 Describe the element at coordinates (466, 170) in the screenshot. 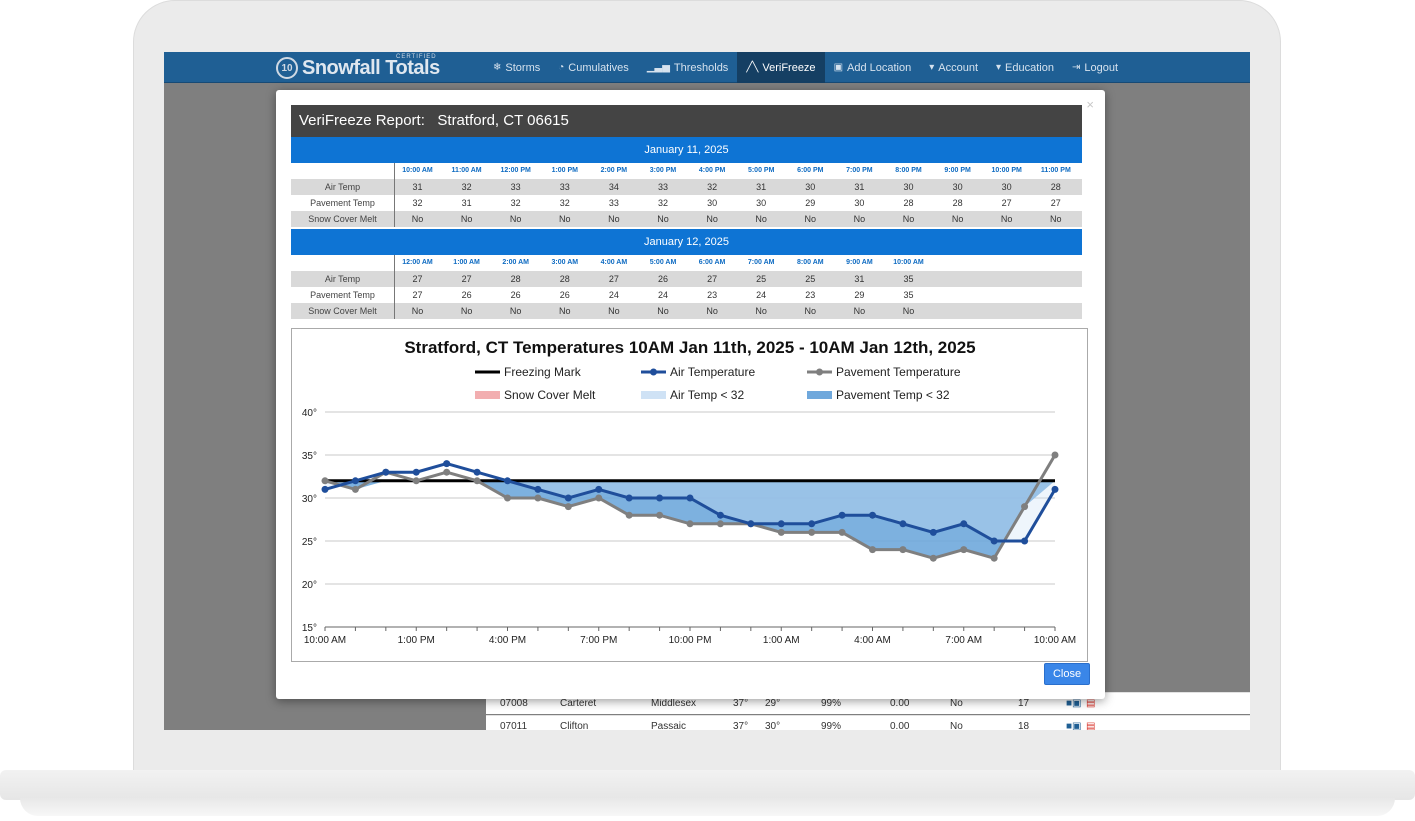

I see `hour-header: 11:00 AM` at that location.